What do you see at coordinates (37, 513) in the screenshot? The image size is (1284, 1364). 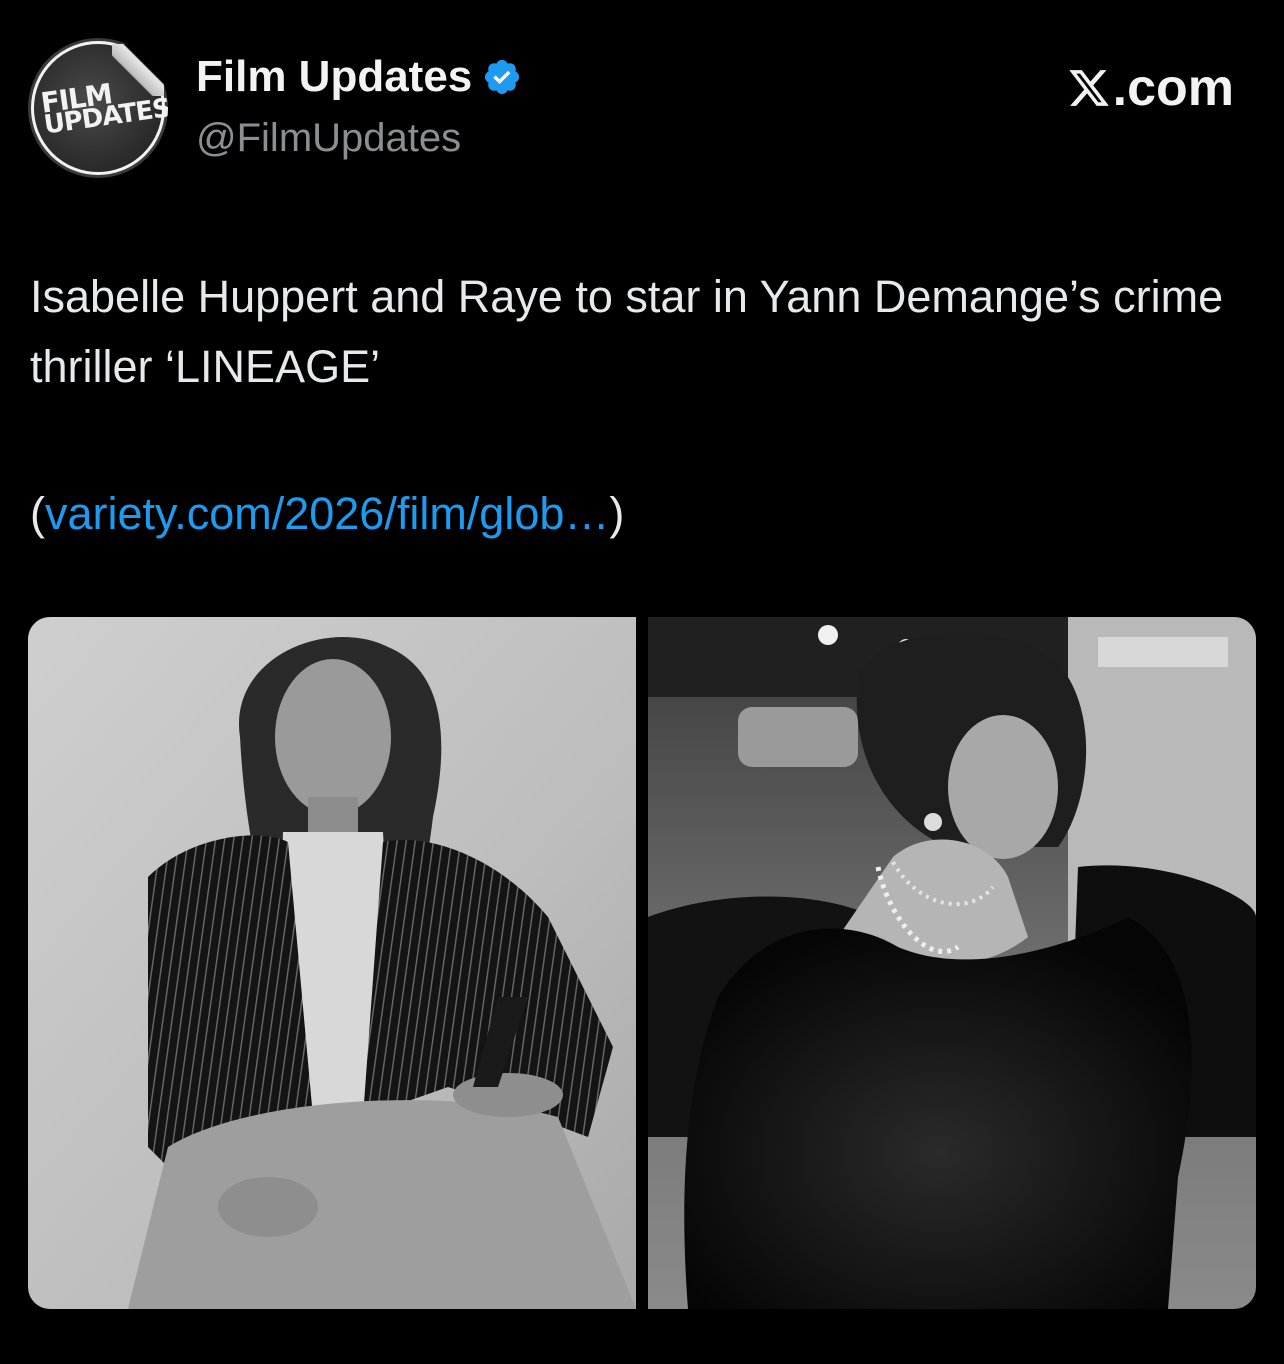 I see `link-open-paren: (` at bounding box center [37, 513].